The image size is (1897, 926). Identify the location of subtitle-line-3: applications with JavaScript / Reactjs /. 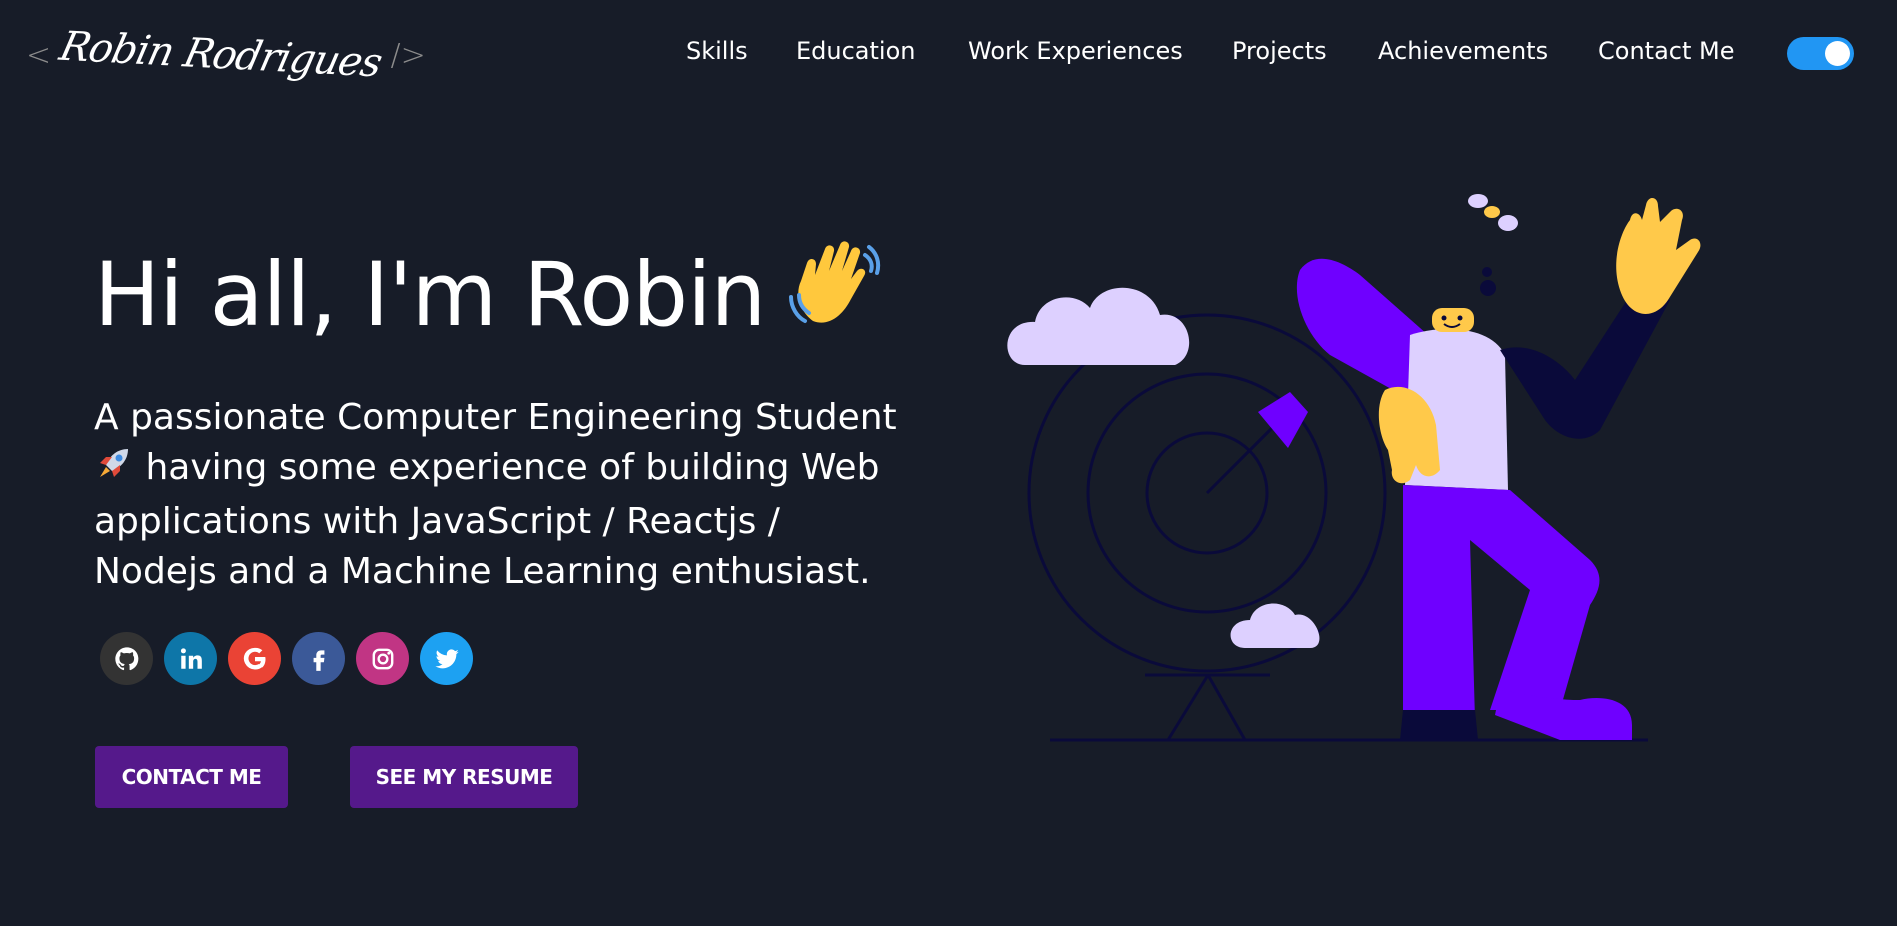
(437, 521).